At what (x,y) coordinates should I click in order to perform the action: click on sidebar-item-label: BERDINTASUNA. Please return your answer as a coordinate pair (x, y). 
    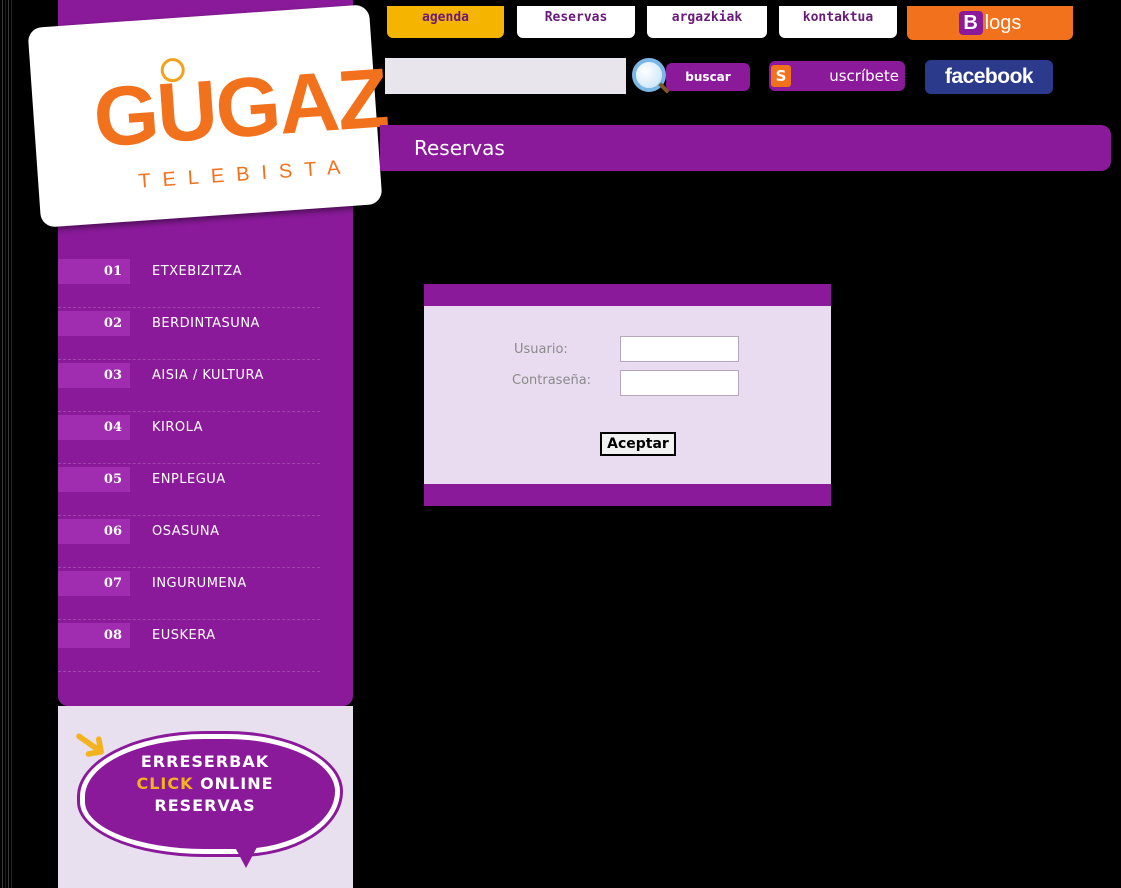
    Looking at the image, I should click on (206, 323).